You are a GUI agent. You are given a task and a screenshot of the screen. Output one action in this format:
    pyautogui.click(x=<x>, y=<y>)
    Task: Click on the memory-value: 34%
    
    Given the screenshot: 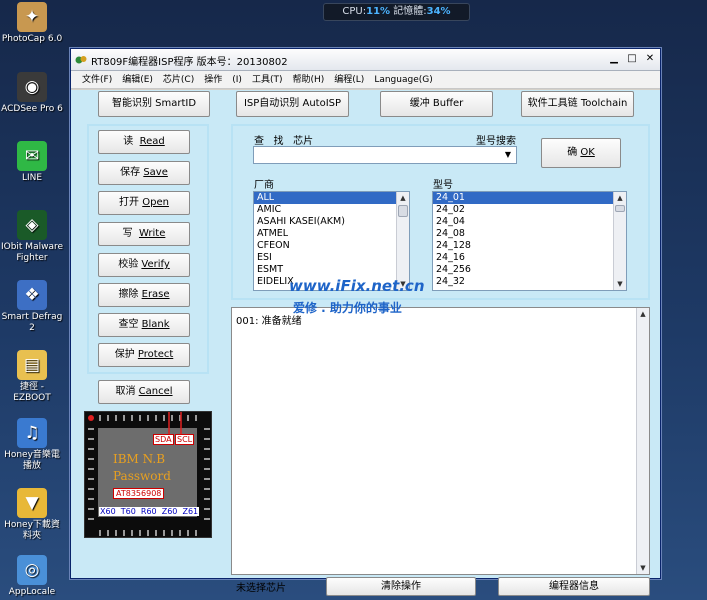 What is the action you would take?
    pyautogui.click(x=438, y=11)
    